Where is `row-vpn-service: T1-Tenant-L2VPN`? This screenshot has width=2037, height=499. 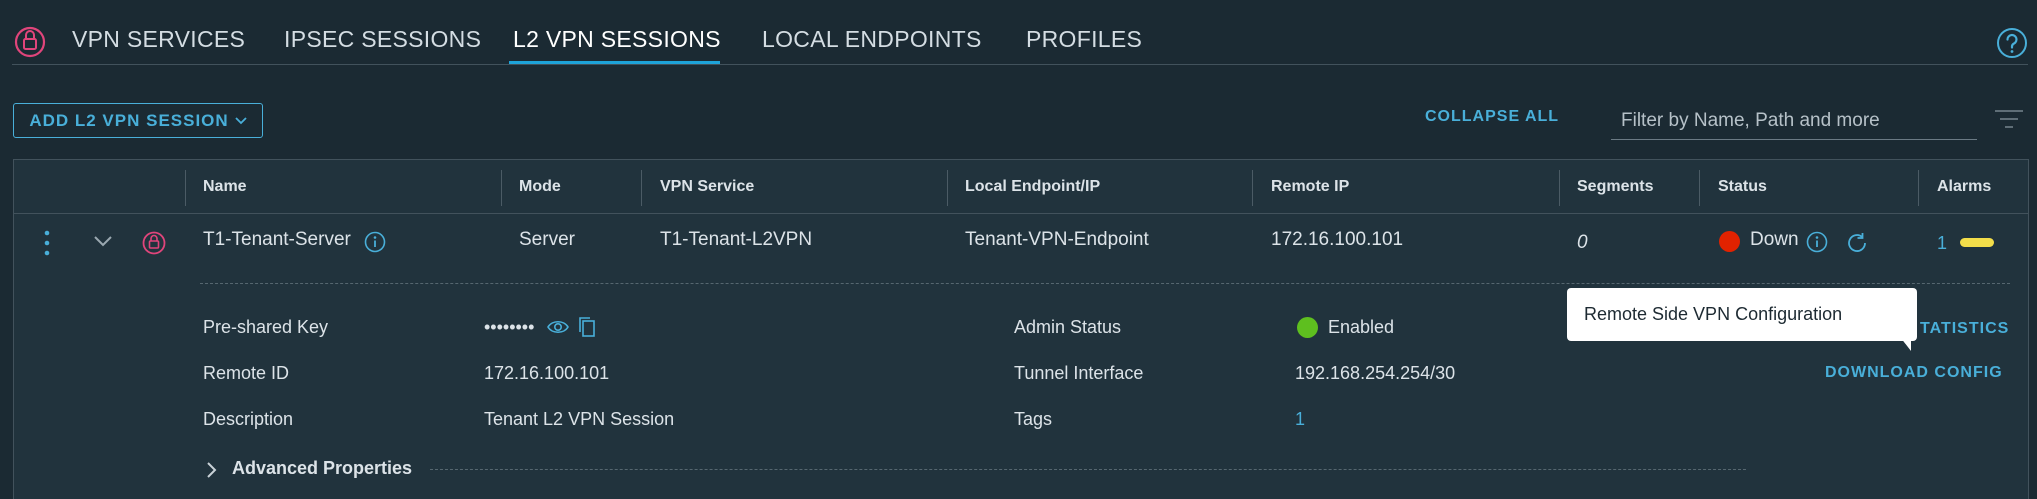
row-vpn-service: T1-Tenant-L2VPN is located at coordinates (736, 239).